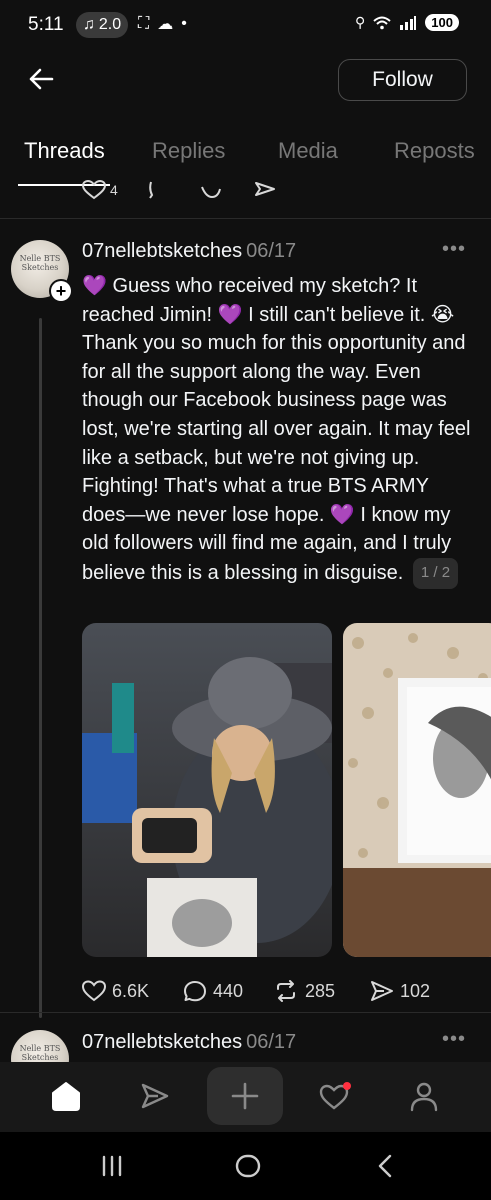 The width and height of the screenshot is (491, 1200). I want to click on music-badge-label: 2.0, so click(110, 24).